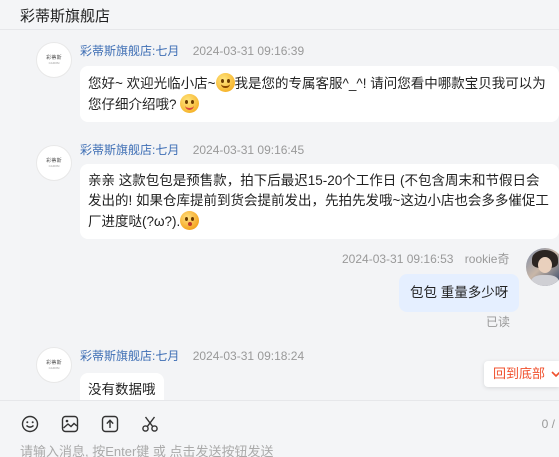  I want to click on message-text: 包包 重量多少呀, so click(459, 292).